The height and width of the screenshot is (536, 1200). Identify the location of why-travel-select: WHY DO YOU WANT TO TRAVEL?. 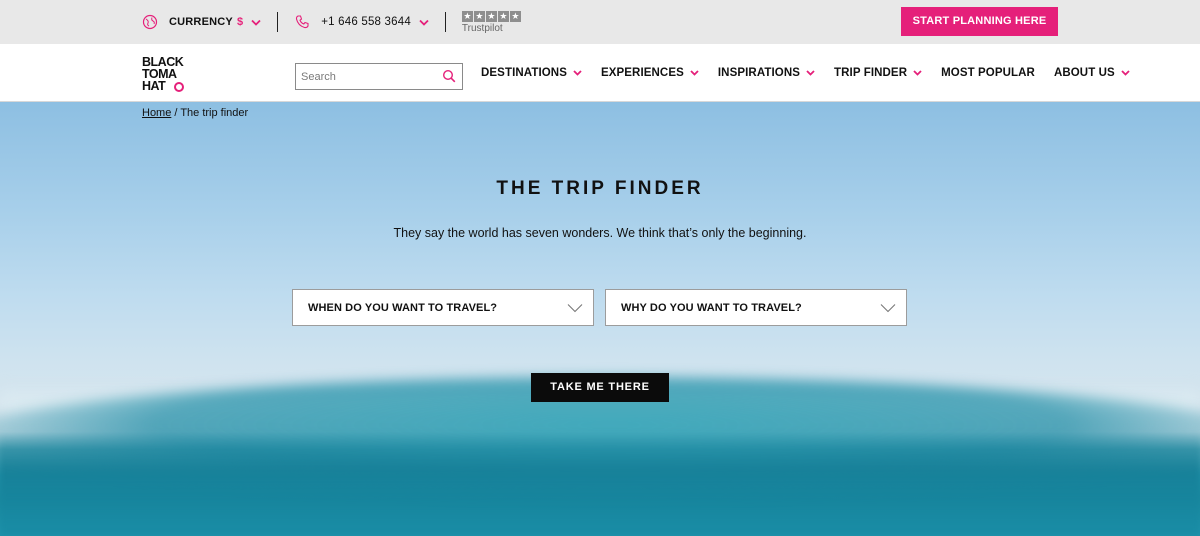
(756, 307).